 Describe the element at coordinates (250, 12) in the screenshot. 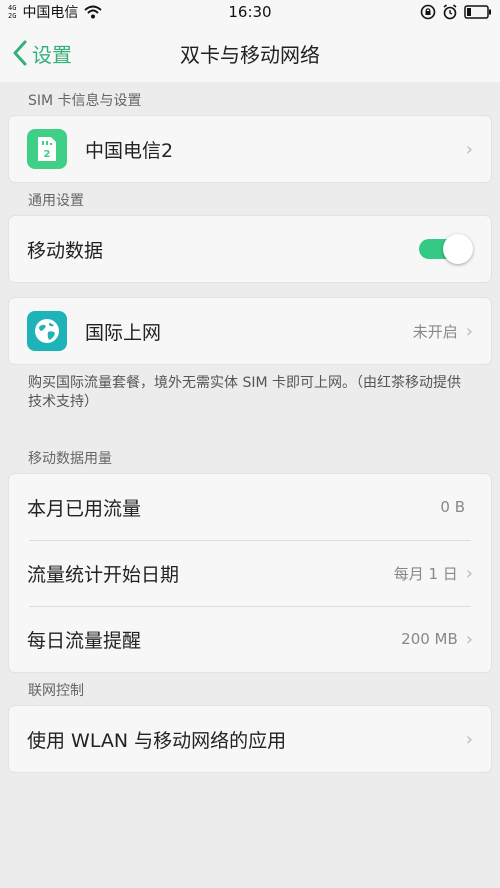

I see `status-bar: 4G 2G 中国电信 16:30` at that location.